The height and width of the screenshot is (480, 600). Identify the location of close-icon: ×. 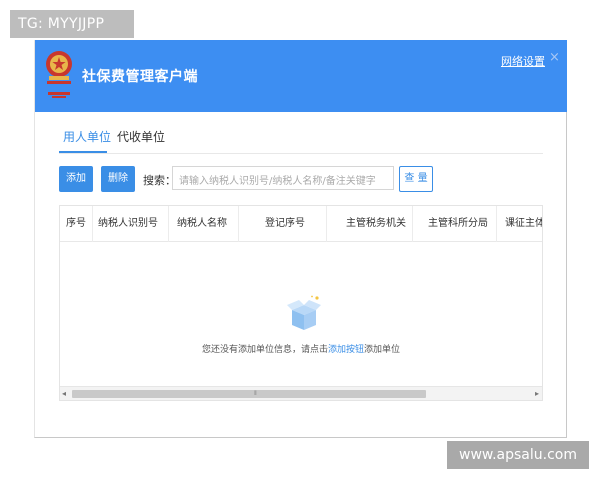
(554, 57).